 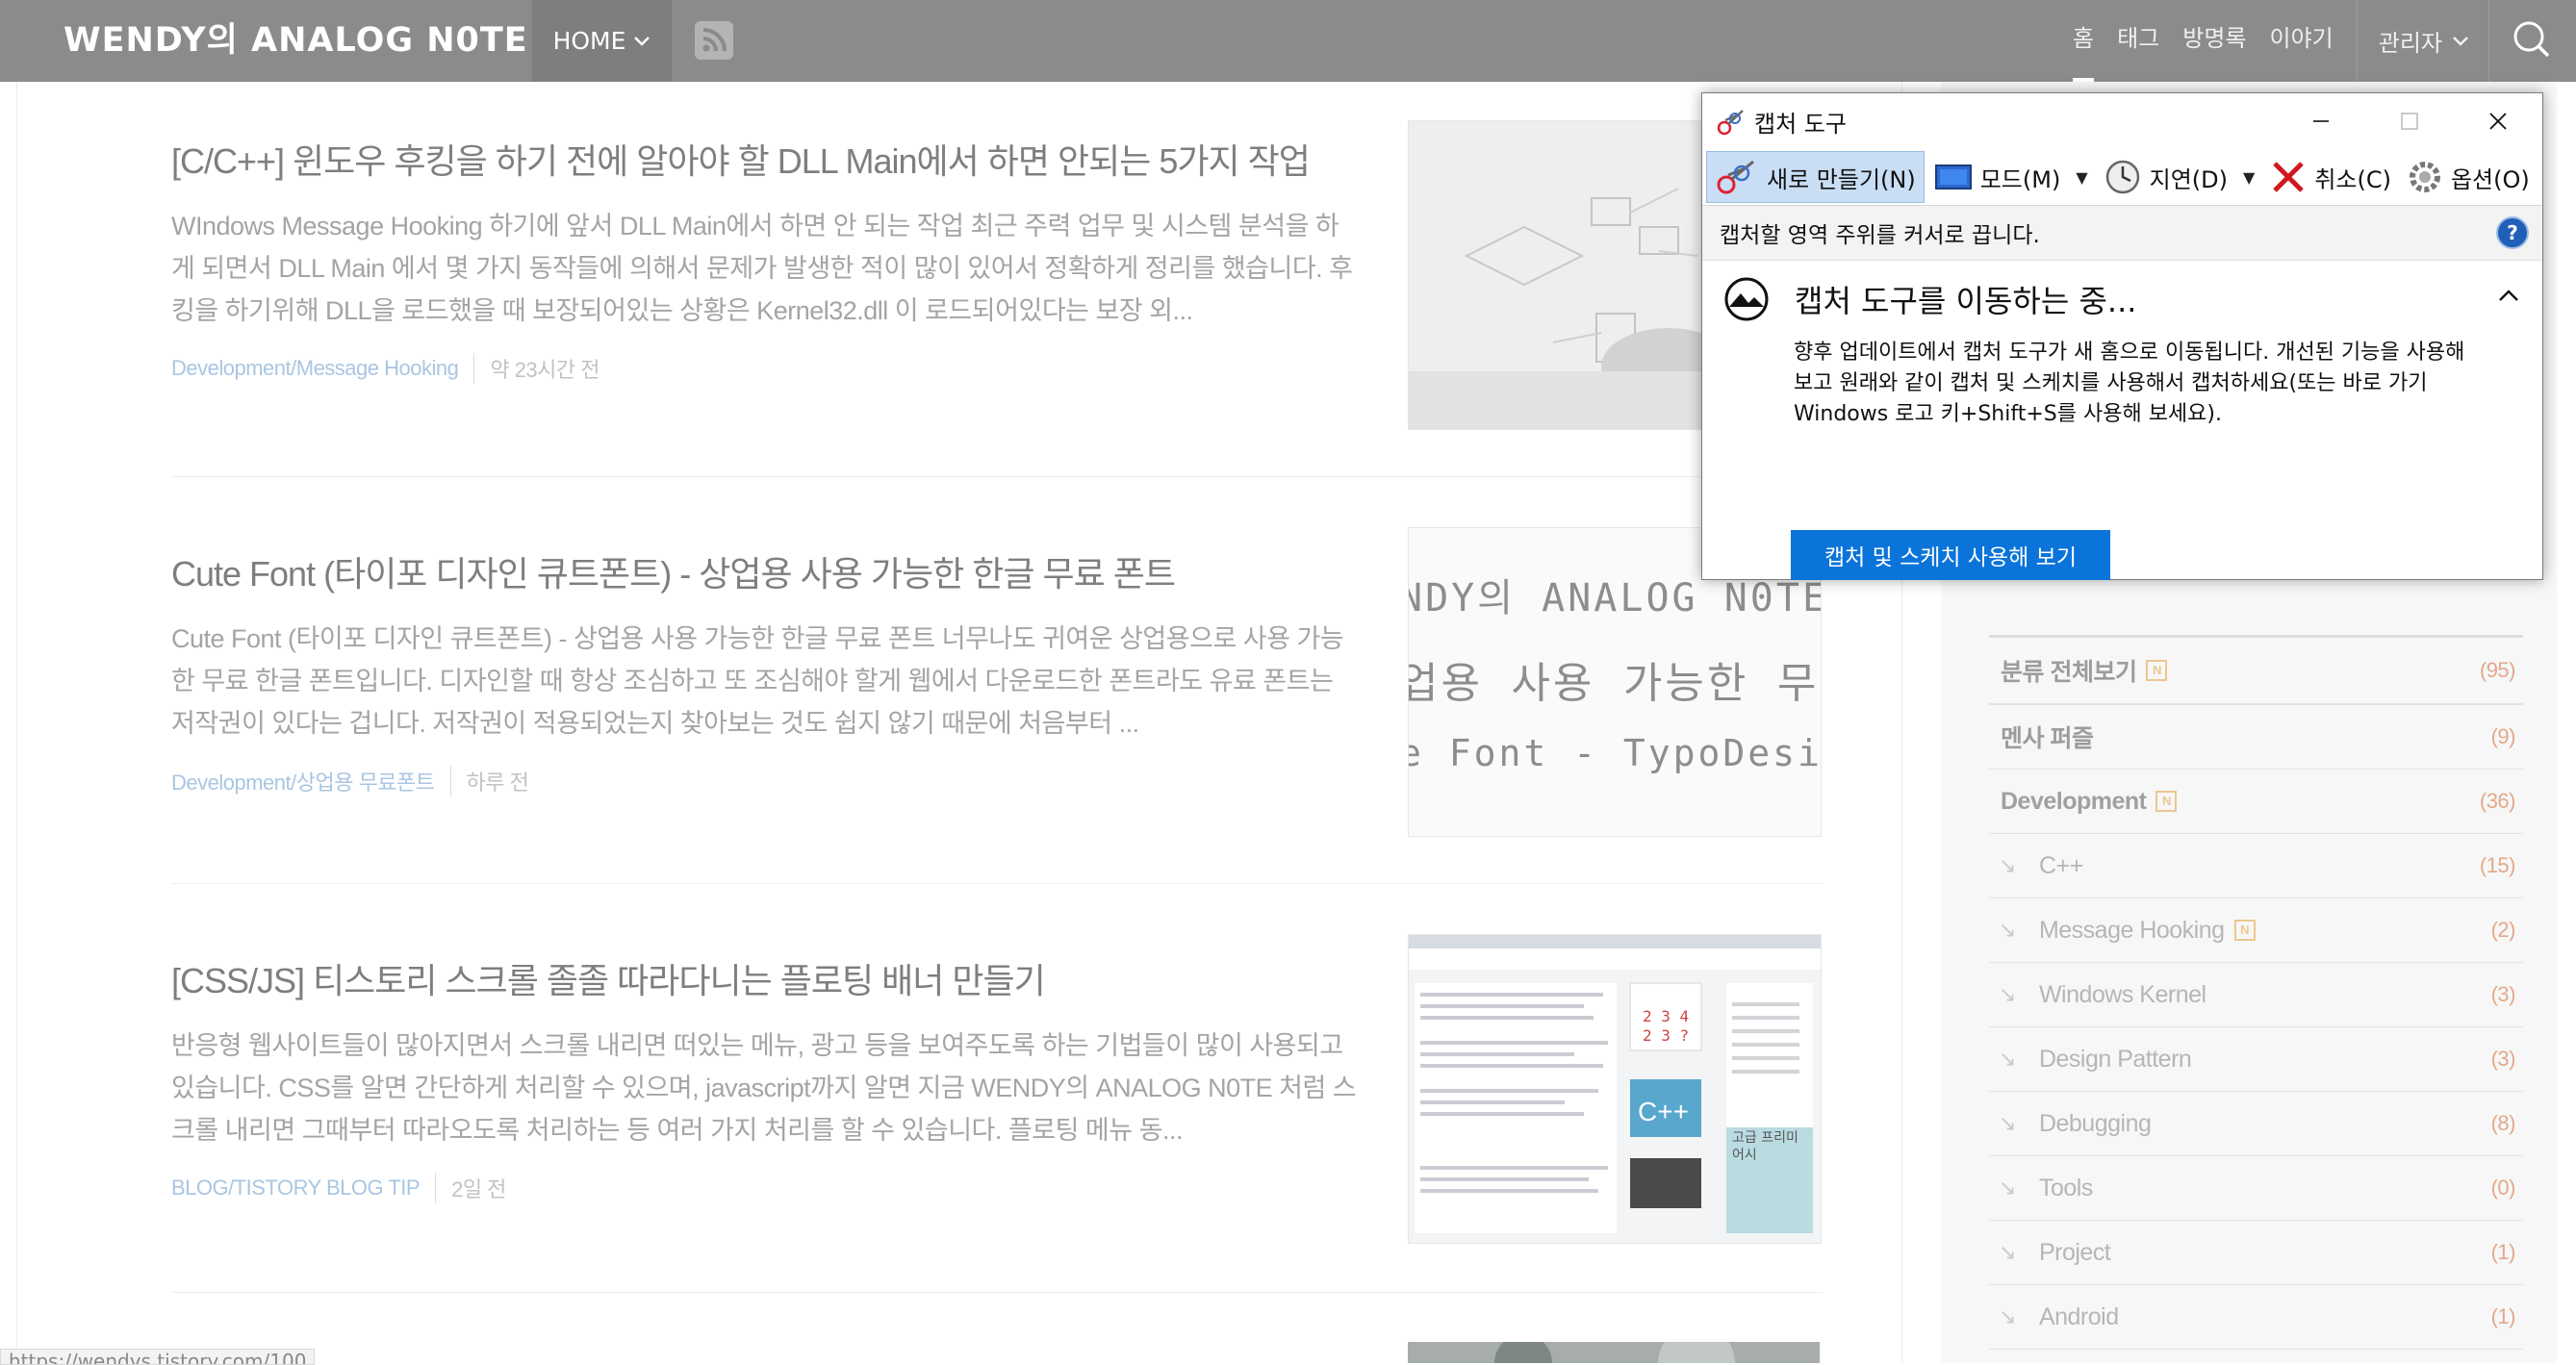 What do you see at coordinates (1666, 1035) in the screenshot?
I see `svg-text: 2 3 ?` at bounding box center [1666, 1035].